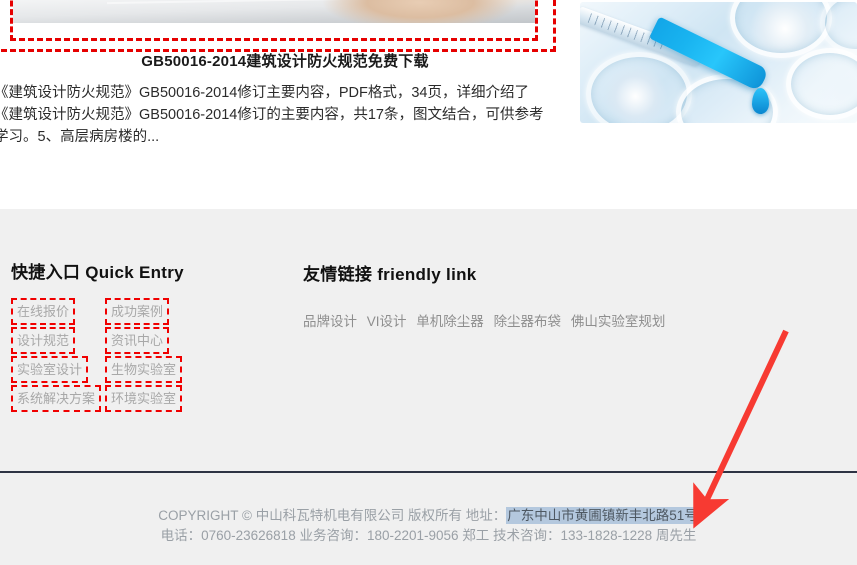 The width and height of the screenshot is (857, 565). I want to click on article-thumbnail-image, so click(274, 11).